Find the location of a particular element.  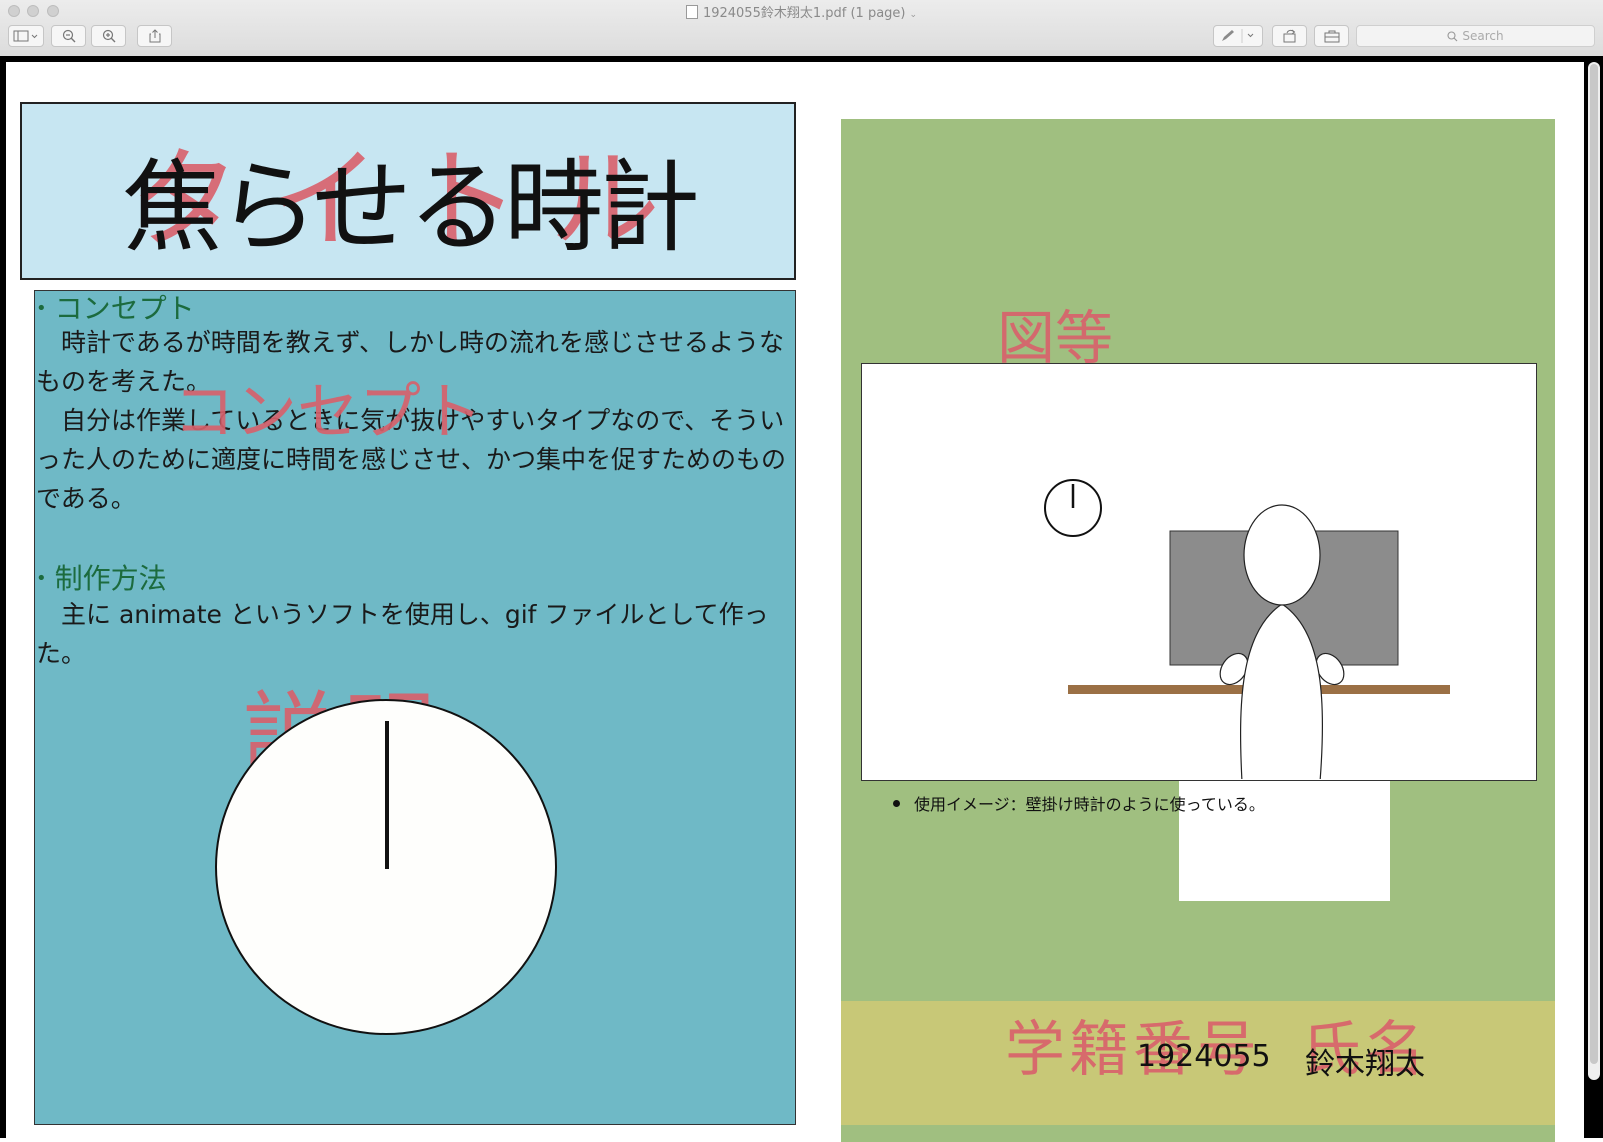

rotate-icon is located at coordinates (1289, 36).